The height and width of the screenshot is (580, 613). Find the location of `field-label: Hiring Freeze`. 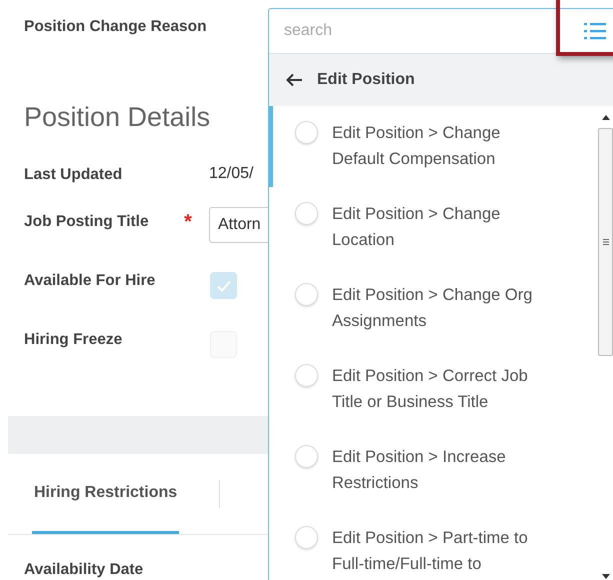

field-label: Hiring Freeze is located at coordinates (74, 339).